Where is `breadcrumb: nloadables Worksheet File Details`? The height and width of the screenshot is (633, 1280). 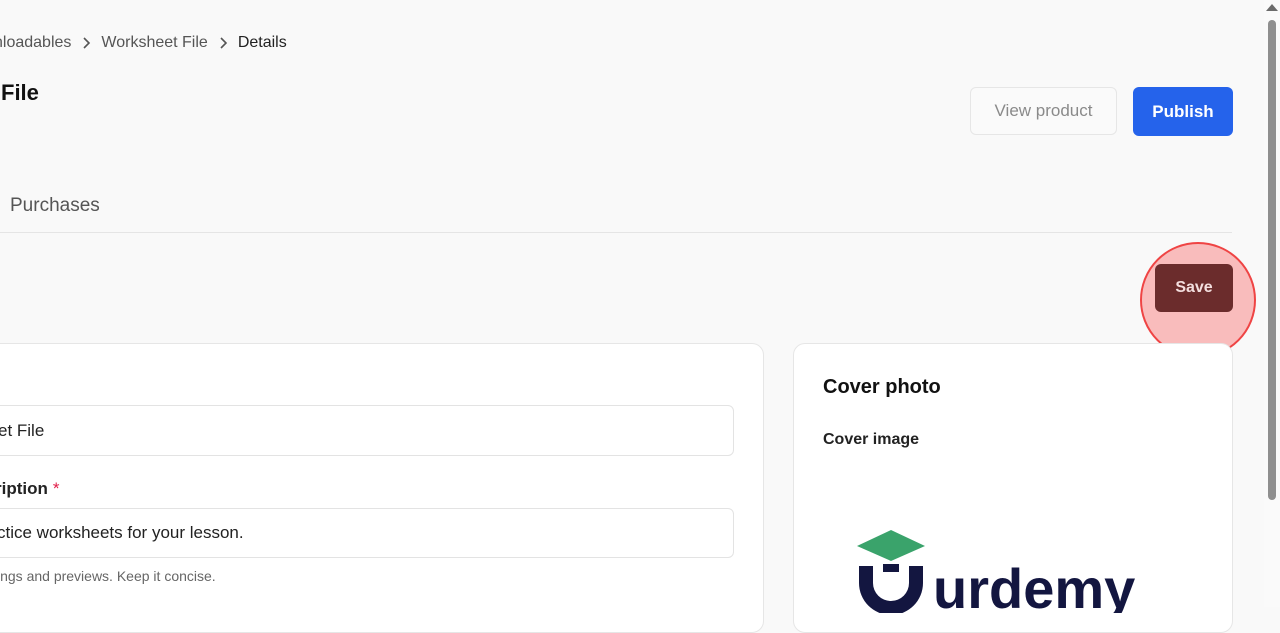 breadcrumb: nloadables Worksheet File Details is located at coordinates (143, 43).